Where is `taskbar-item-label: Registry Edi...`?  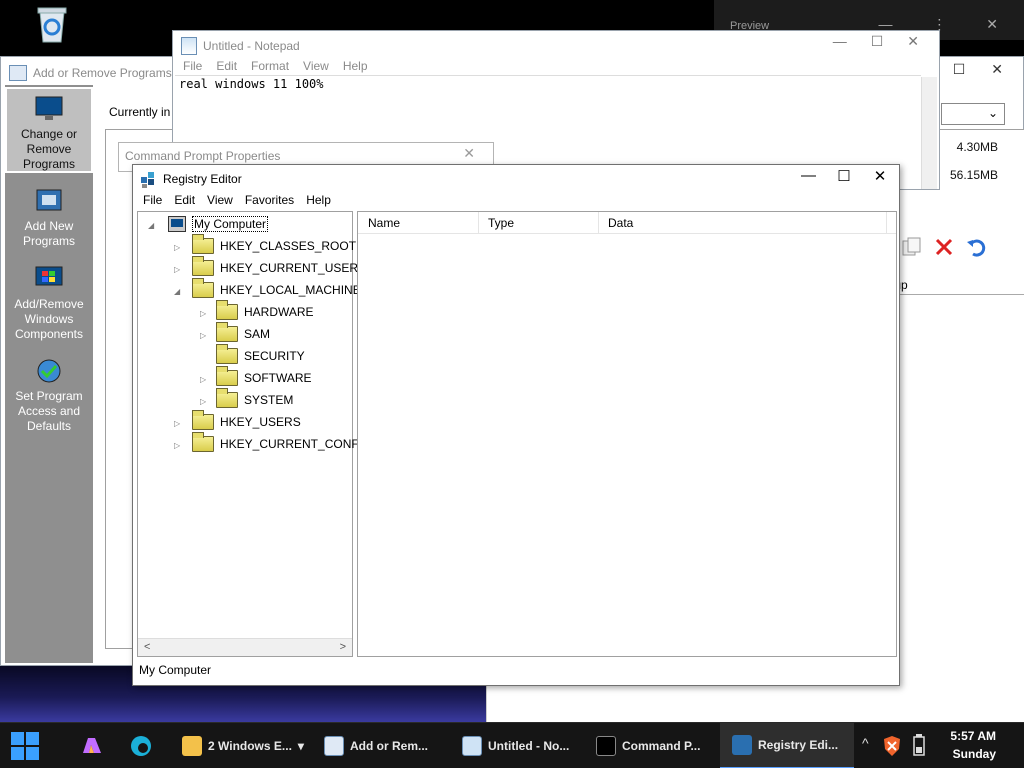
taskbar-item-label: Registry Edi... is located at coordinates (798, 745).